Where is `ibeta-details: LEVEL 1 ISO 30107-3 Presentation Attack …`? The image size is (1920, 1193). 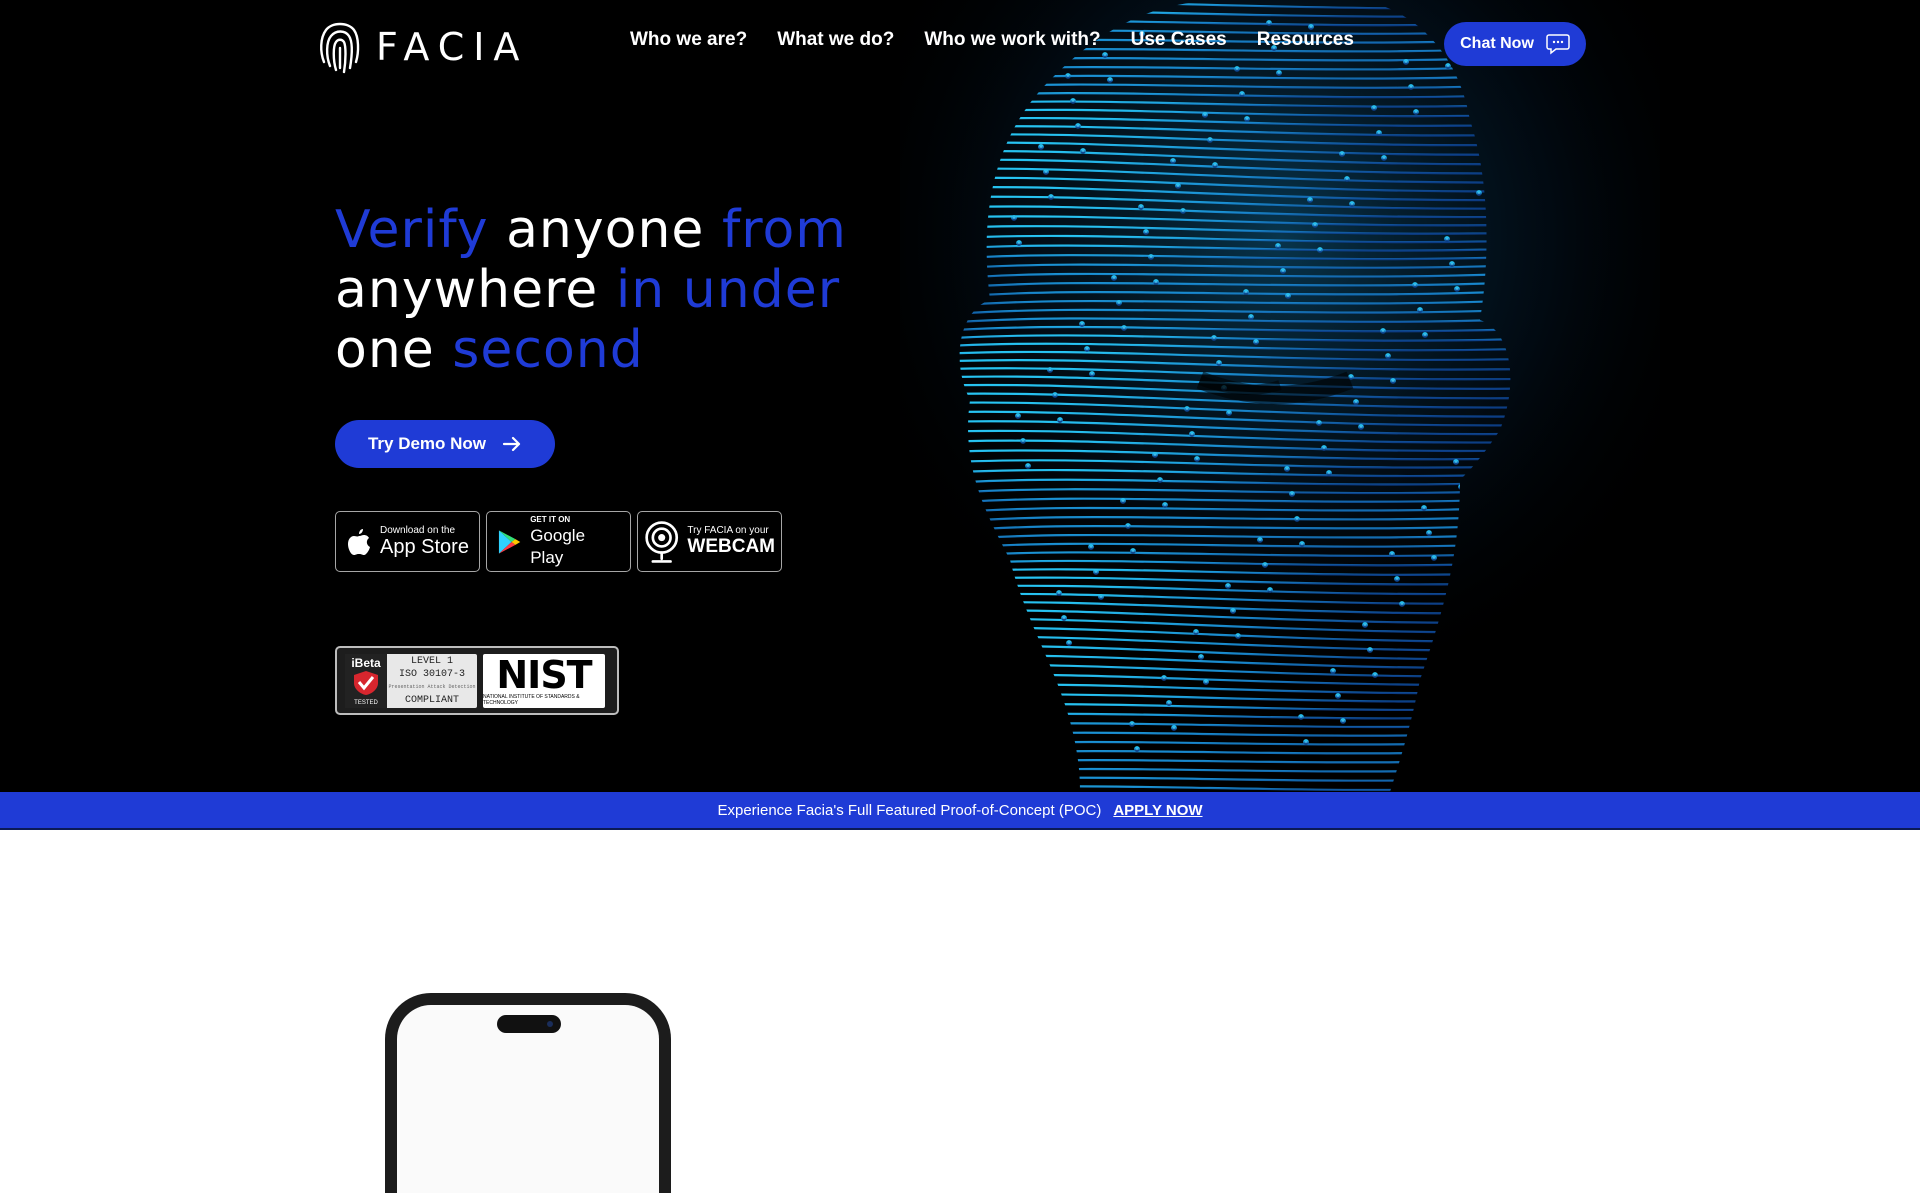 ibeta-details: LEVEL 1 ISO 30107-3 Presentation Attack … is located at coordinates (432, 681).